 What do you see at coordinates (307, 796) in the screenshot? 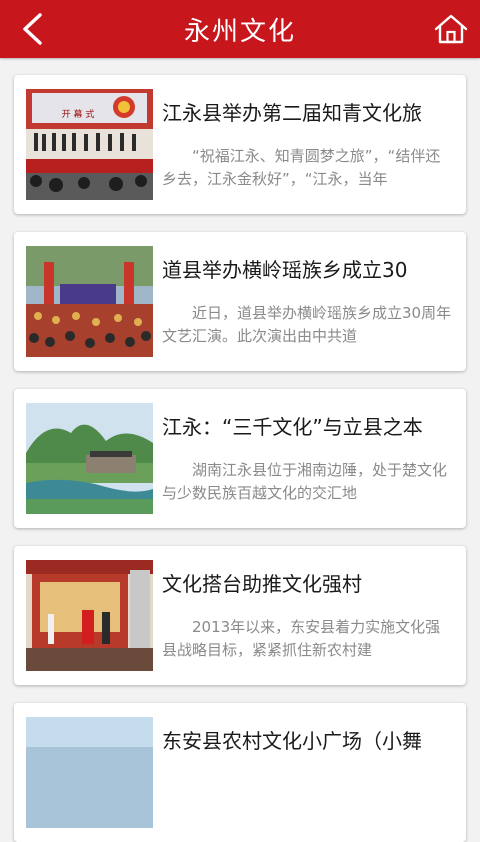
I see `article-summary` at bounding box center [307, 796].